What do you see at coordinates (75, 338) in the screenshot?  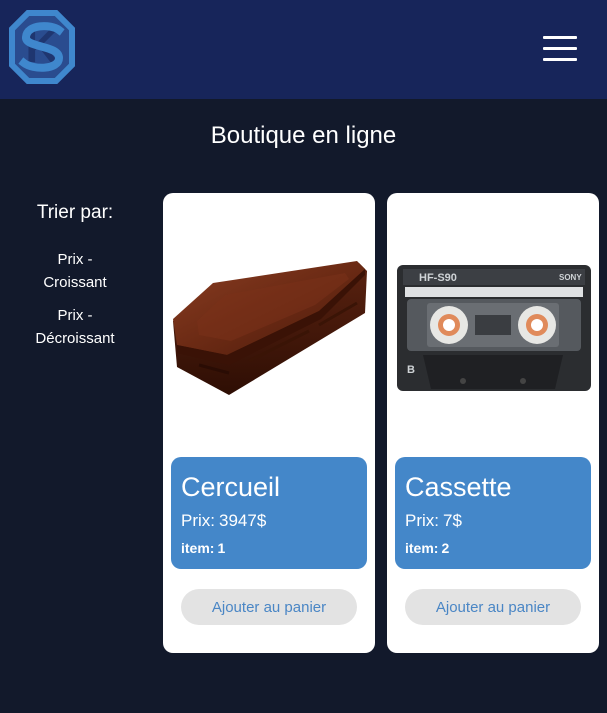 I see `sort-option-line: Décroissant` at bounding box center [75, 338].